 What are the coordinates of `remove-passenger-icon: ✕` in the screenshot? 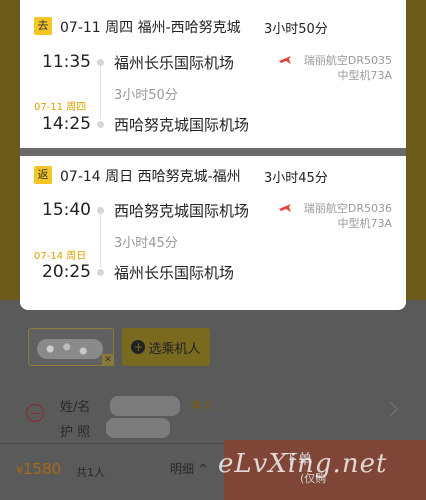 It's located at (108, 360).